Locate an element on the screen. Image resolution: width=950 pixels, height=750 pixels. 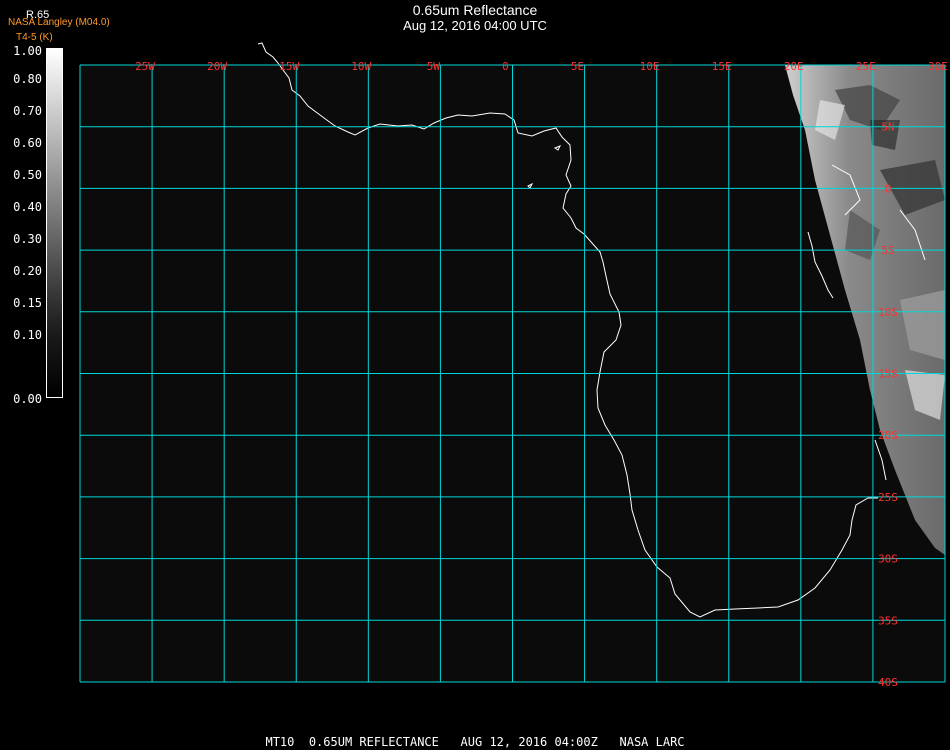
longitude-label: 0 is located at coordinates (505, 66).